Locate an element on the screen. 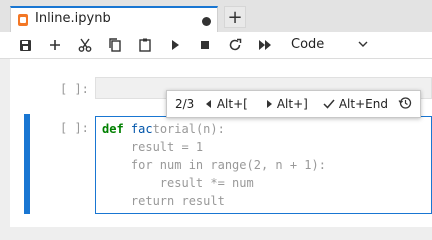 The width and height of the screenshot is (432, 240). previous-suggestion-button: Alt+[ is located at coordinates (226, 104).